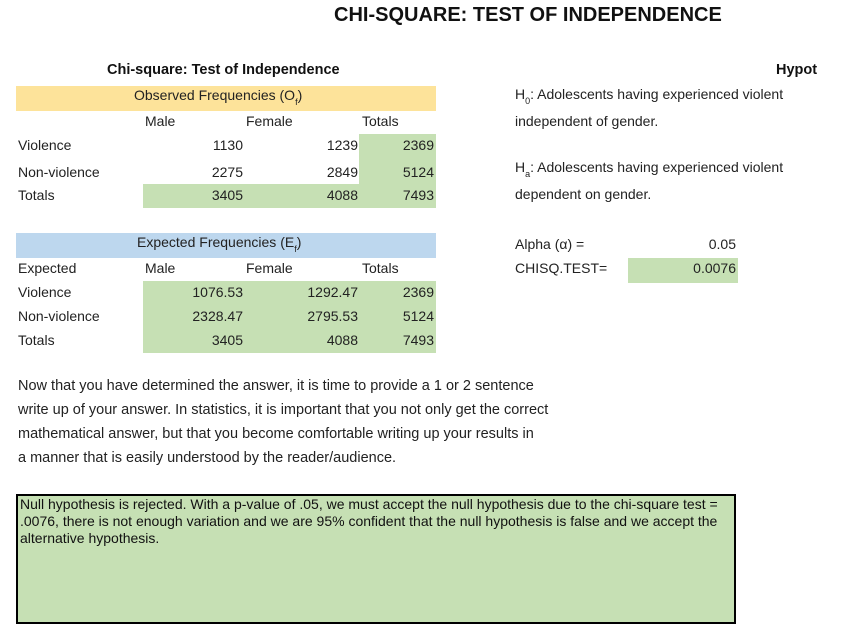 The width and height of the screenshot is (842, 624). Describe the element at coordinates (380, 121) in the screenshot. I see `observed-col-totals: Totals` at that location.